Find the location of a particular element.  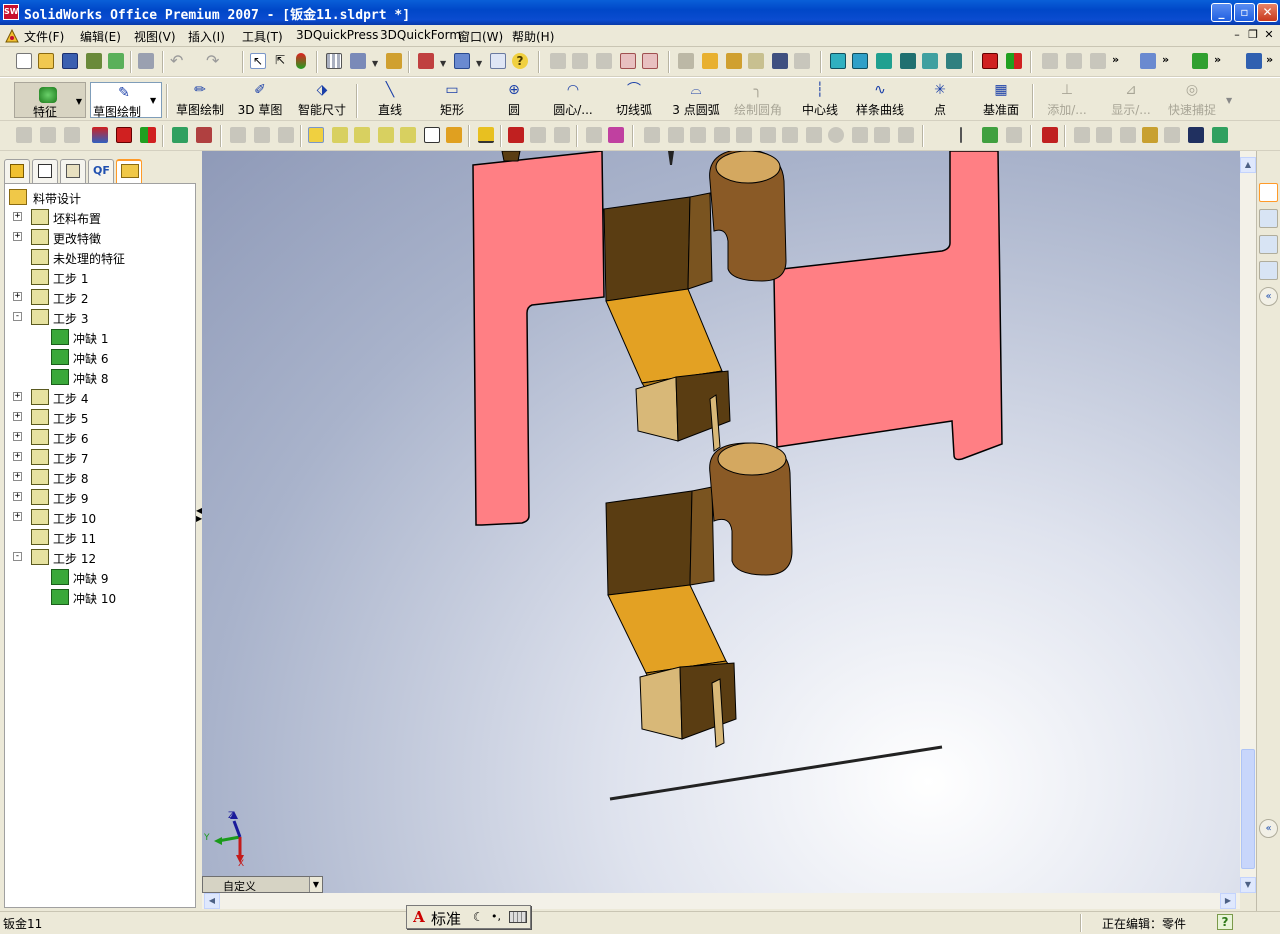

remove-feature-icon is located at coordinates (650, 61).